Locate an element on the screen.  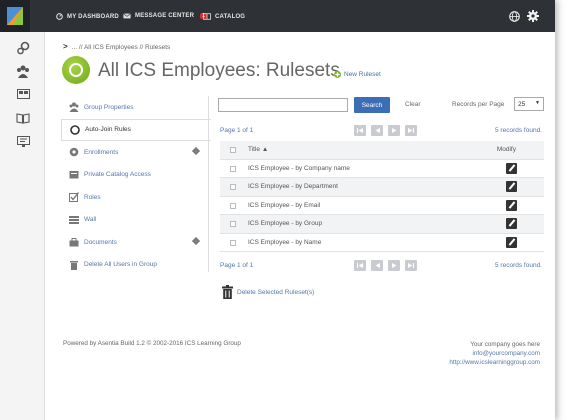
catalog-link: CATALOG is located at coordinates (224, 16).